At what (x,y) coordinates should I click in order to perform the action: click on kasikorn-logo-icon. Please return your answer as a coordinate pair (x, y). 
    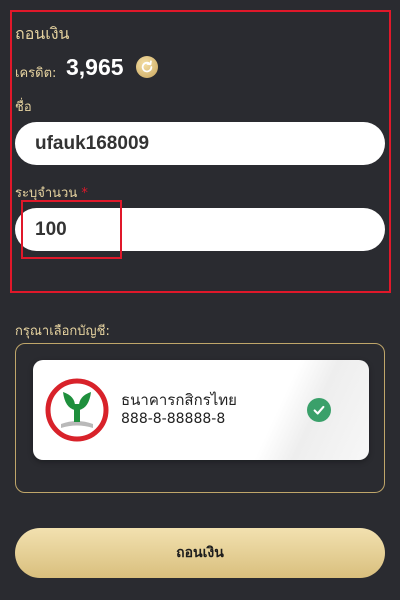
    Looking at the image, I should click on (77, 410).